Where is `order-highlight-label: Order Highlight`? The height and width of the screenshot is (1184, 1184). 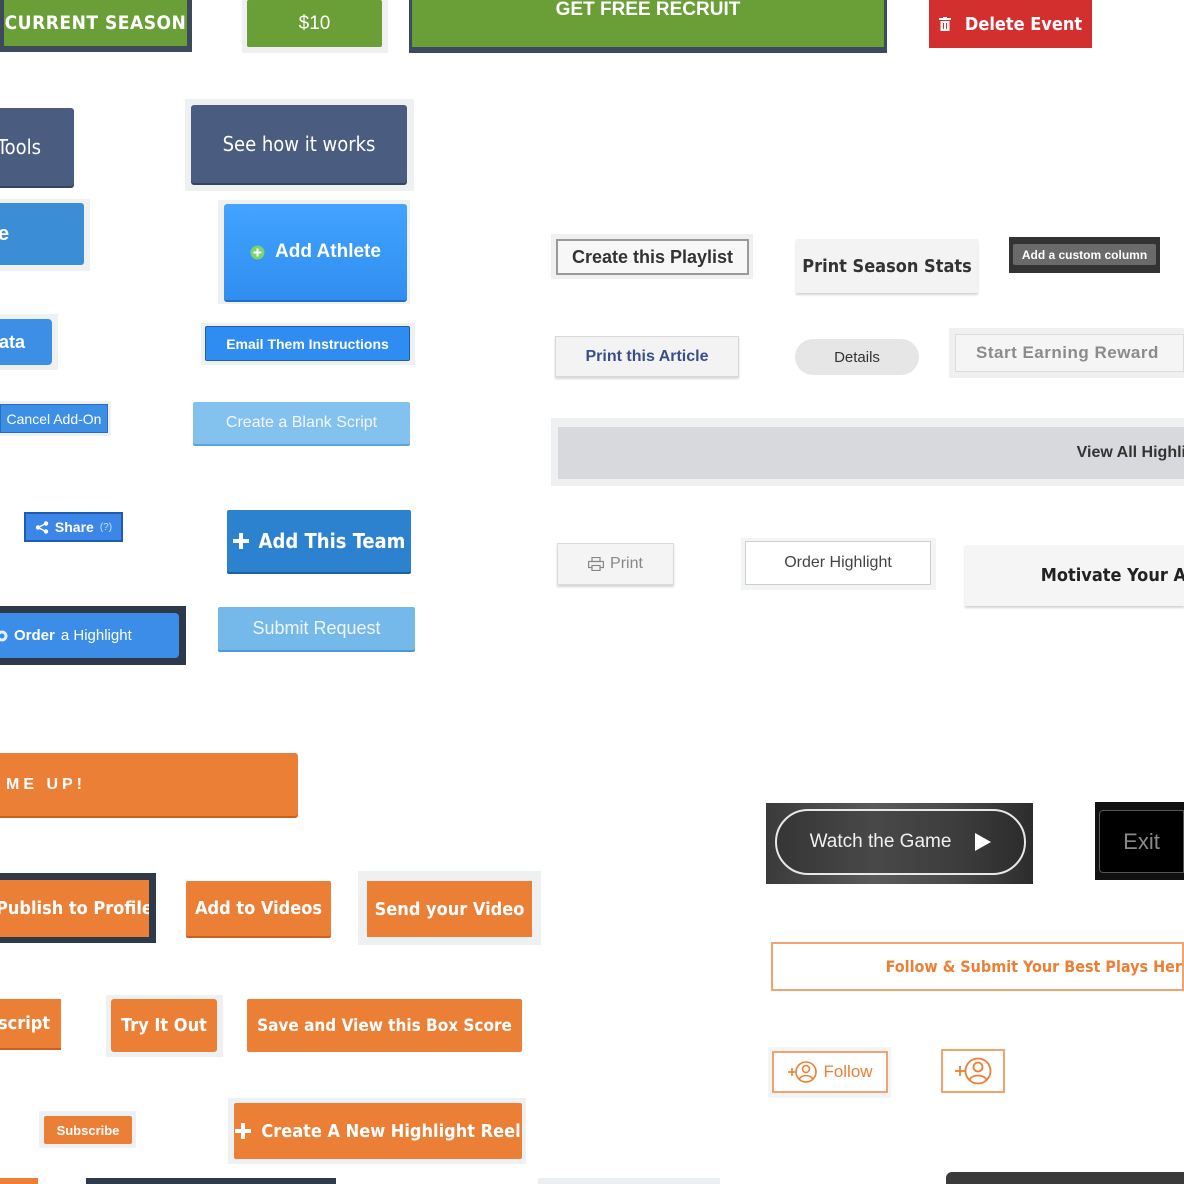 order-highlight-label: Order Highlight is located at coordinates (838, 562).